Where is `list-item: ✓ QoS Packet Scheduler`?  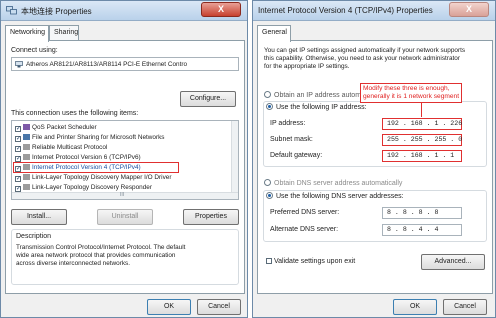 list-item: ✓ QoS Packet Scheduler is located at coordinates (56, 127).